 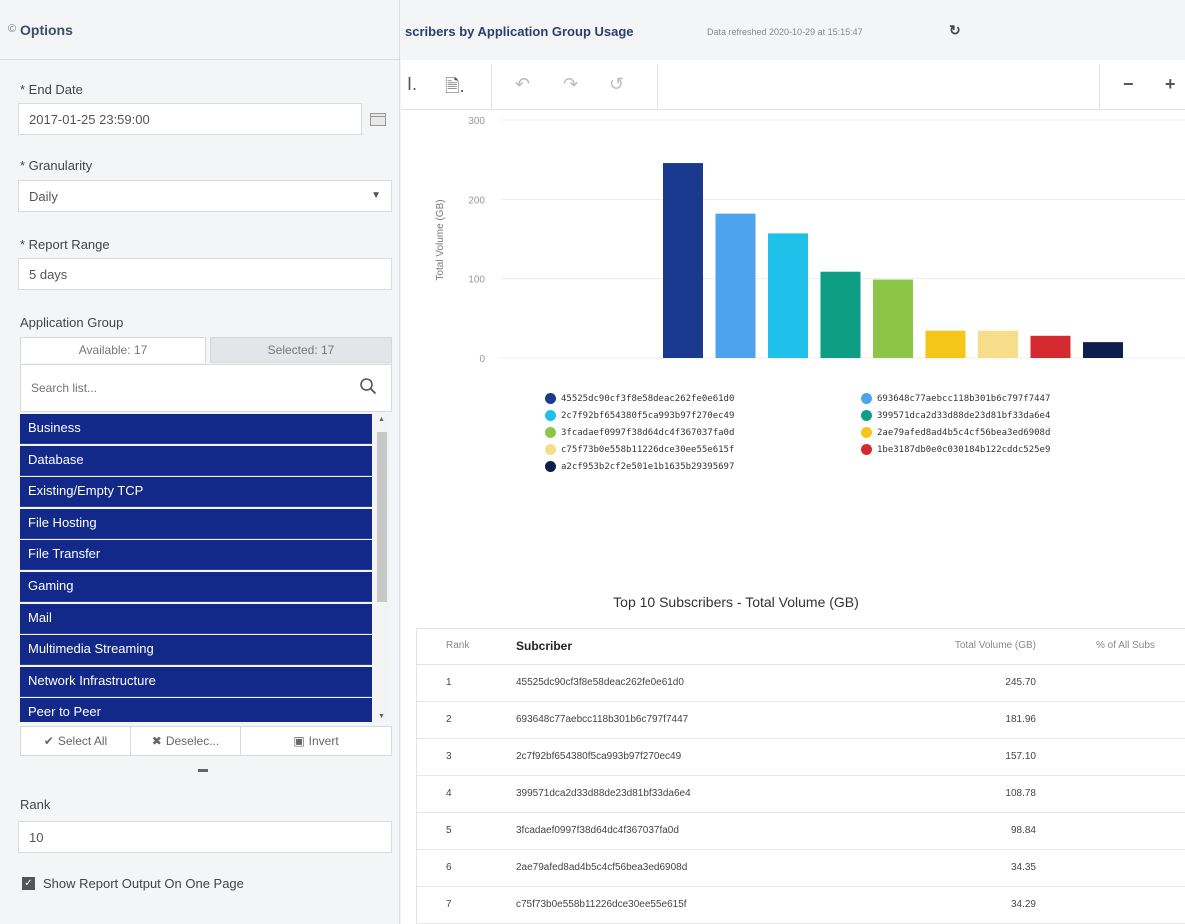 What do you see at coordinates (691, 720) in the screenshot?
I see `subscriber-cell: 693648c77aebcc118b301b6c797f7447` at bounding box center [691, 720].